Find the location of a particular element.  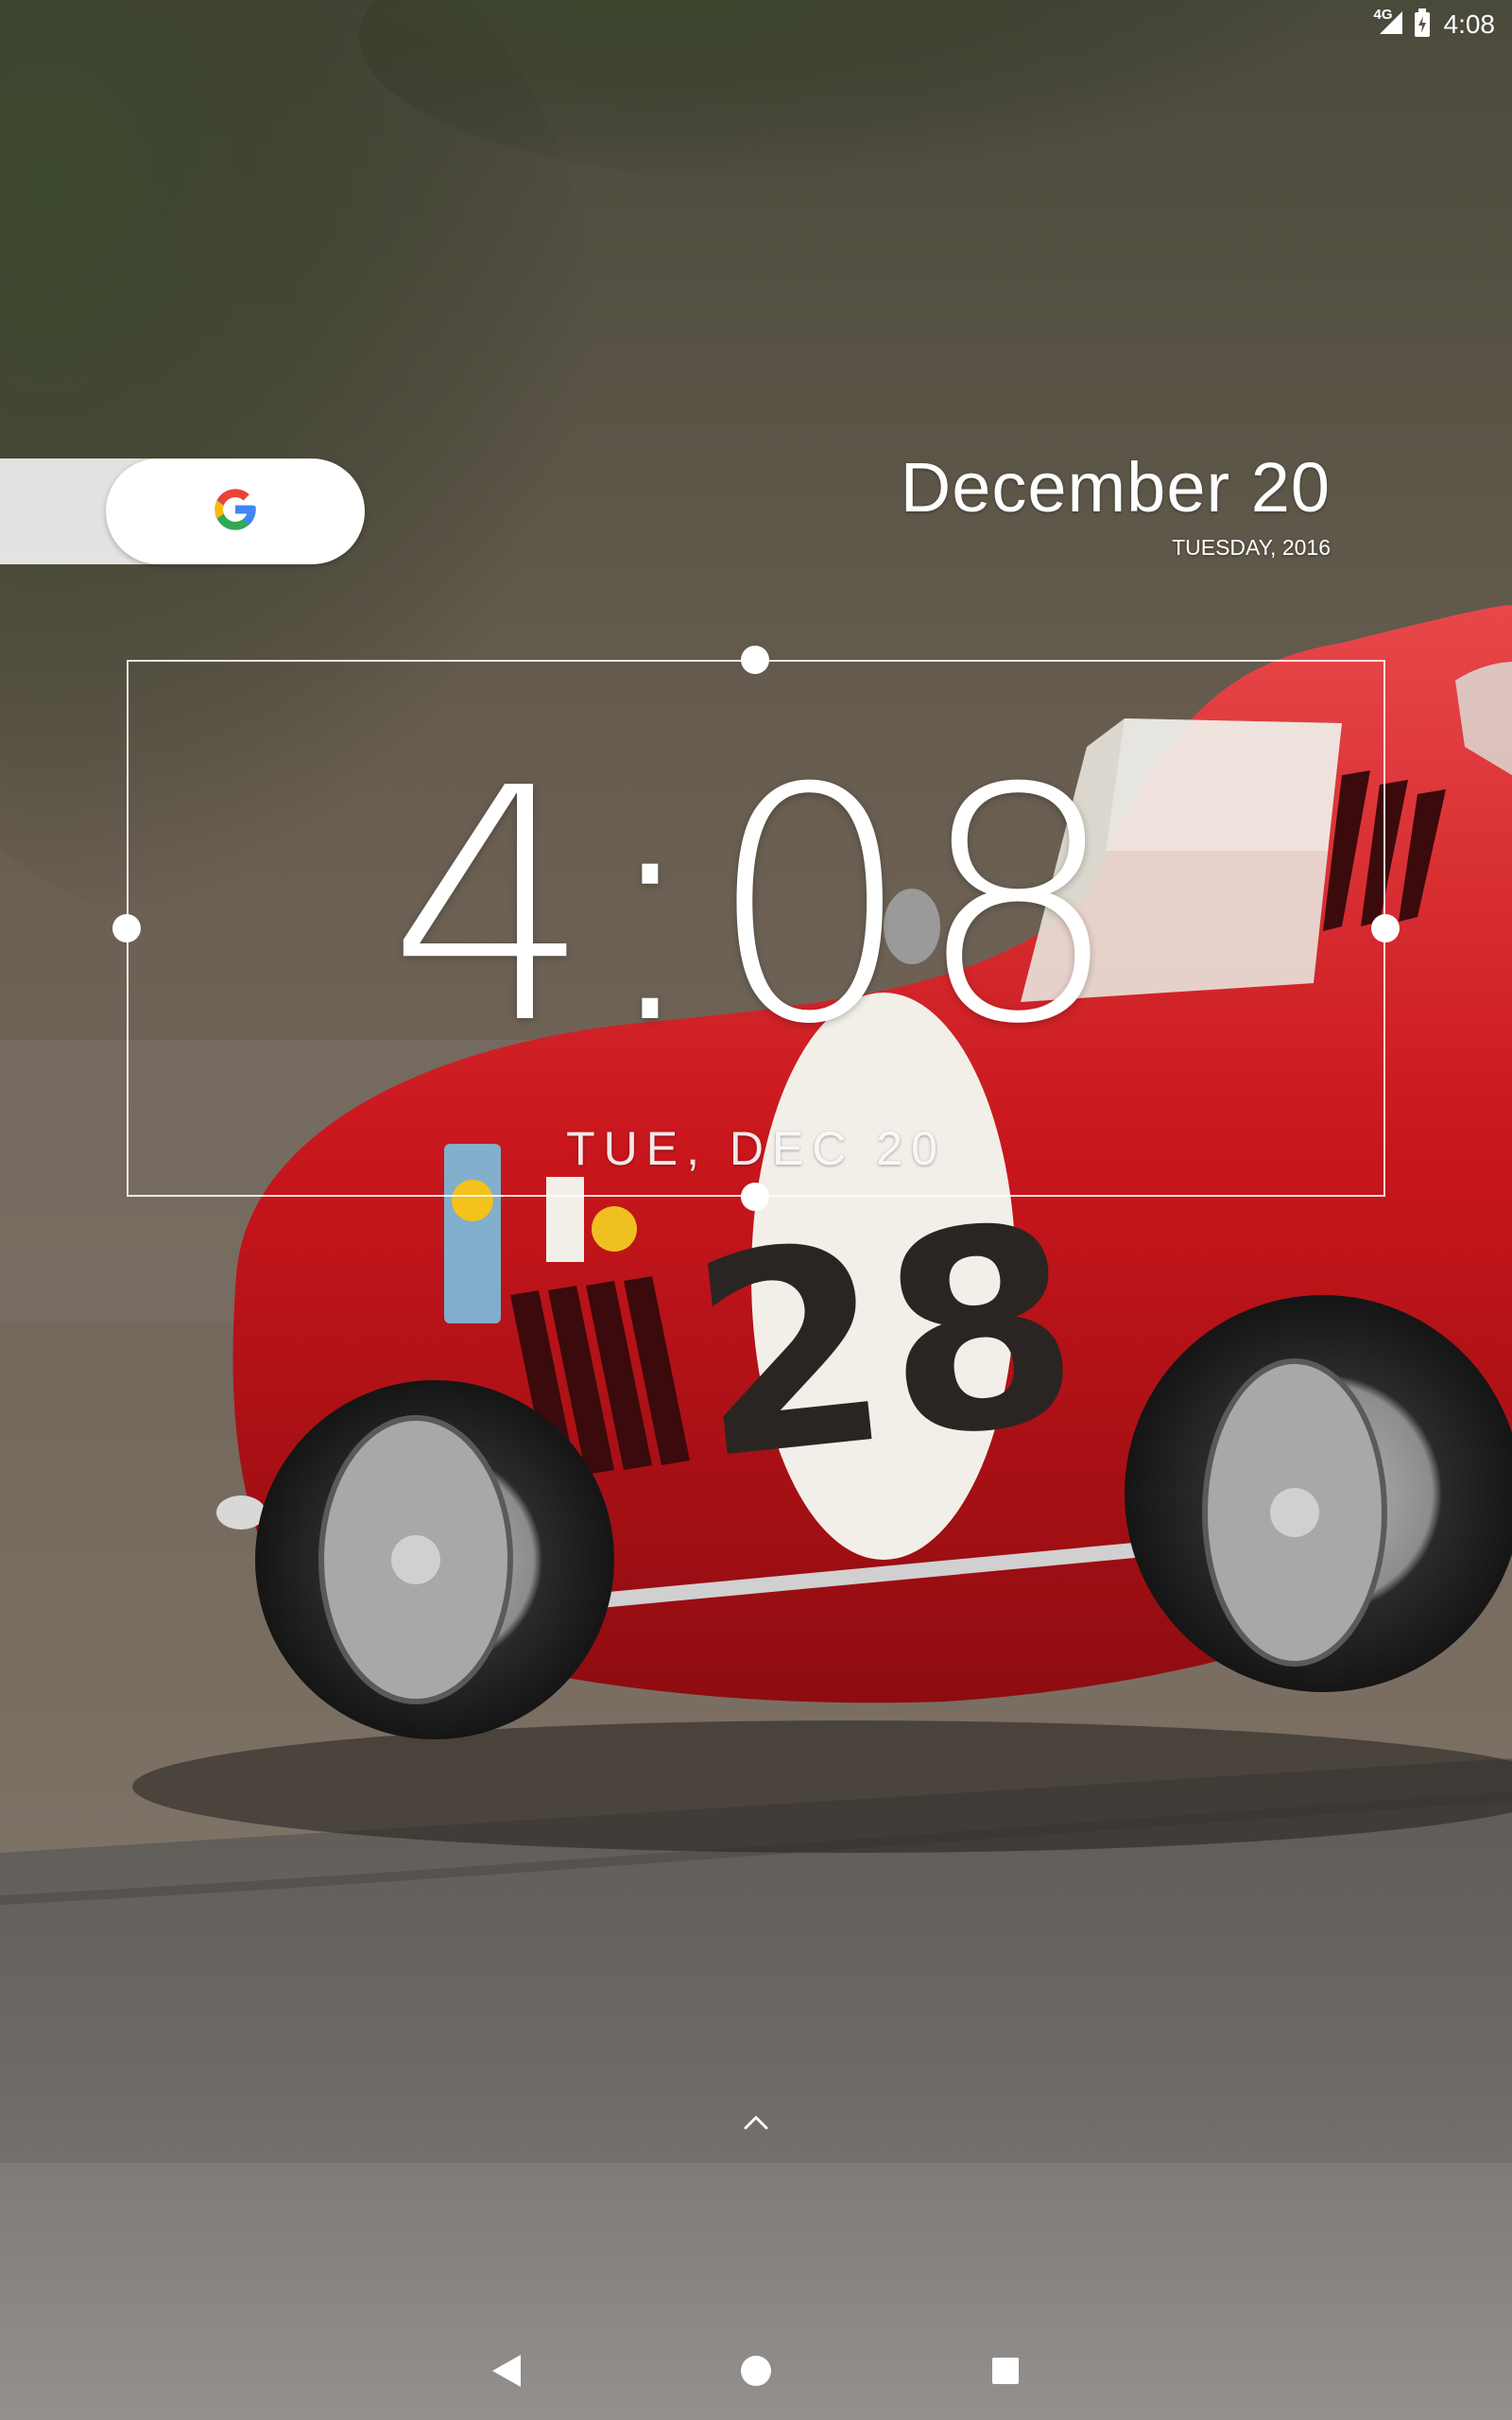

back-triangle-icon is located at coordinates (506, 2373).